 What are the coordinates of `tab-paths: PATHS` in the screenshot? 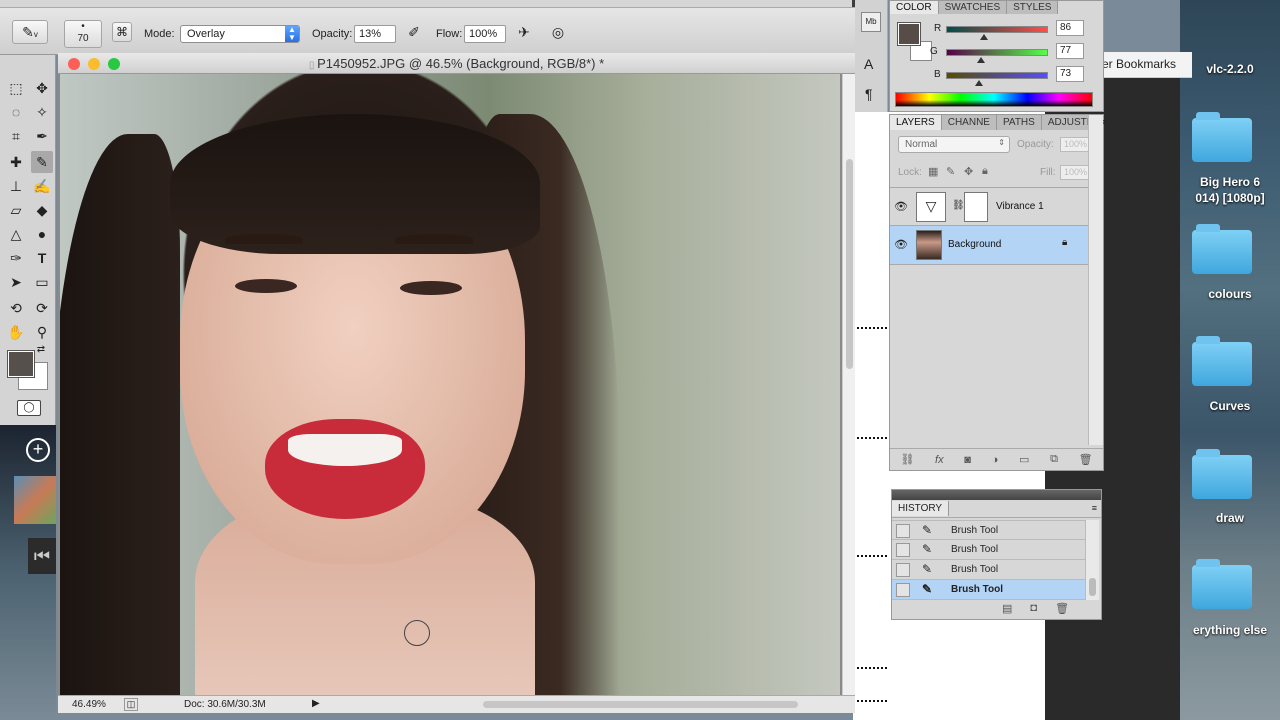 It's located at (1019, 122).